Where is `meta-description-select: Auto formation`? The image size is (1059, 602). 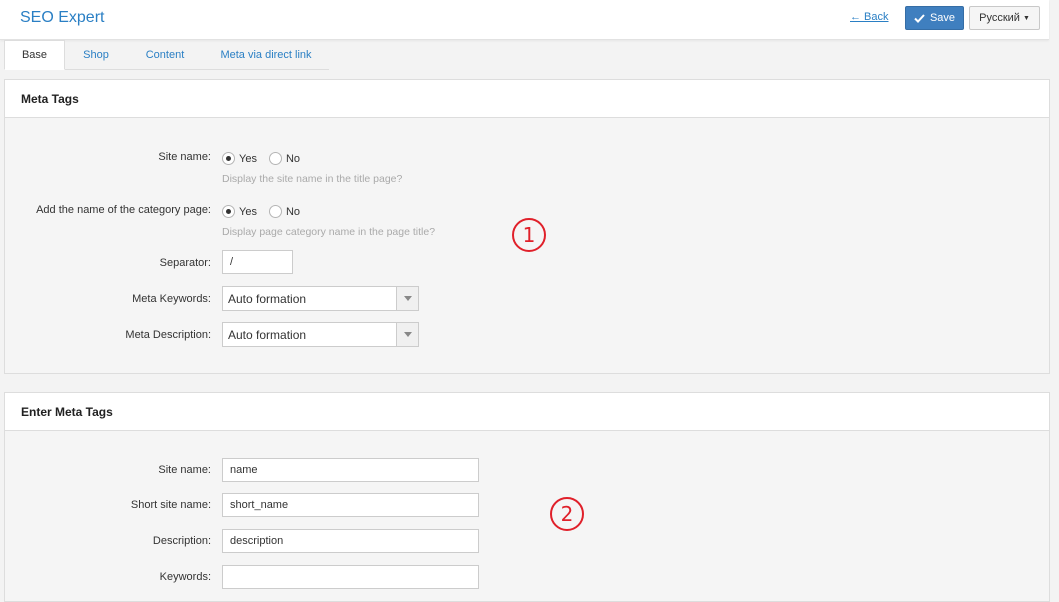 meta-description-select: Auto formation is located at coordinates (320, 334).